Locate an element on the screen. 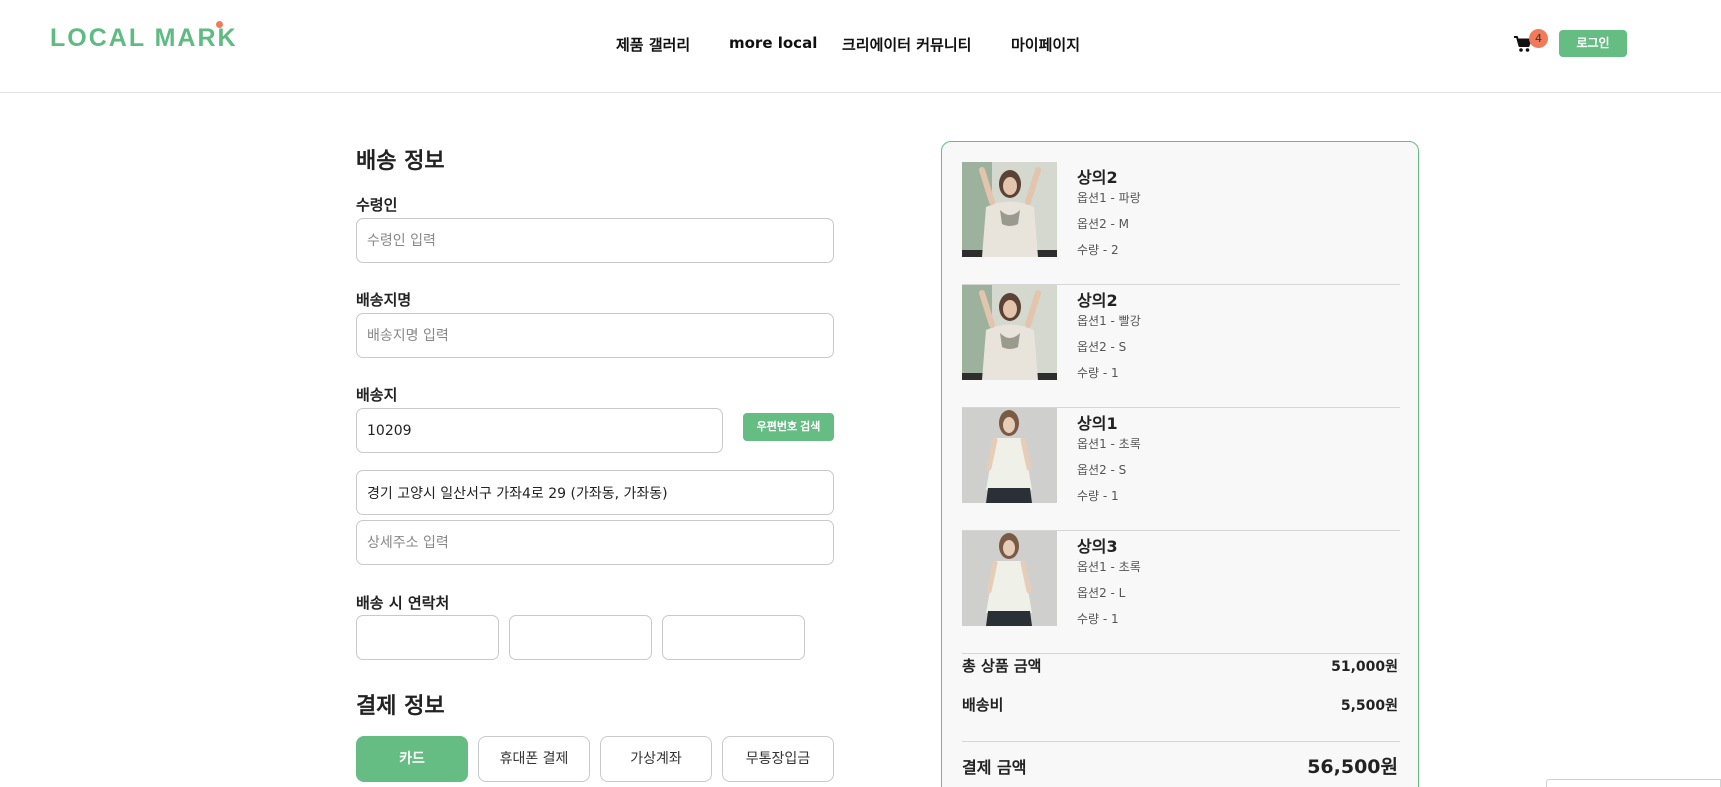 The height and width of the screenshot is (787, 1721). login-button: 로그인 is located at coordinates (1593, 43).